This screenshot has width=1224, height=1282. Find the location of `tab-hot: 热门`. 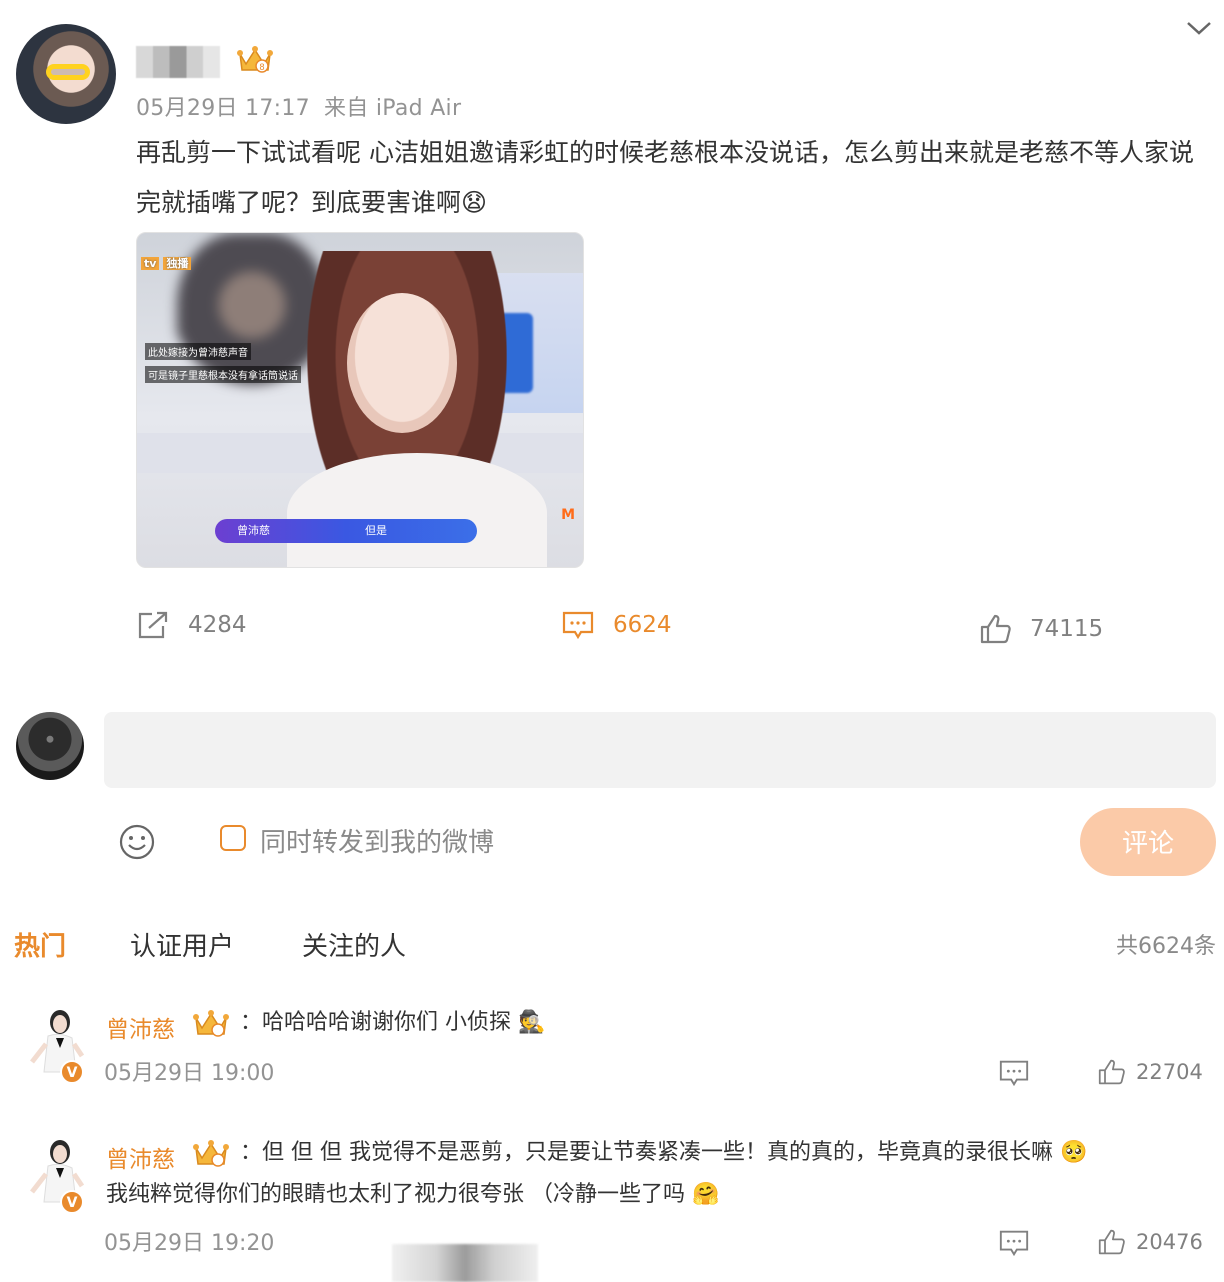

tab-hot: 热门 is located at coordinates (40, 944).